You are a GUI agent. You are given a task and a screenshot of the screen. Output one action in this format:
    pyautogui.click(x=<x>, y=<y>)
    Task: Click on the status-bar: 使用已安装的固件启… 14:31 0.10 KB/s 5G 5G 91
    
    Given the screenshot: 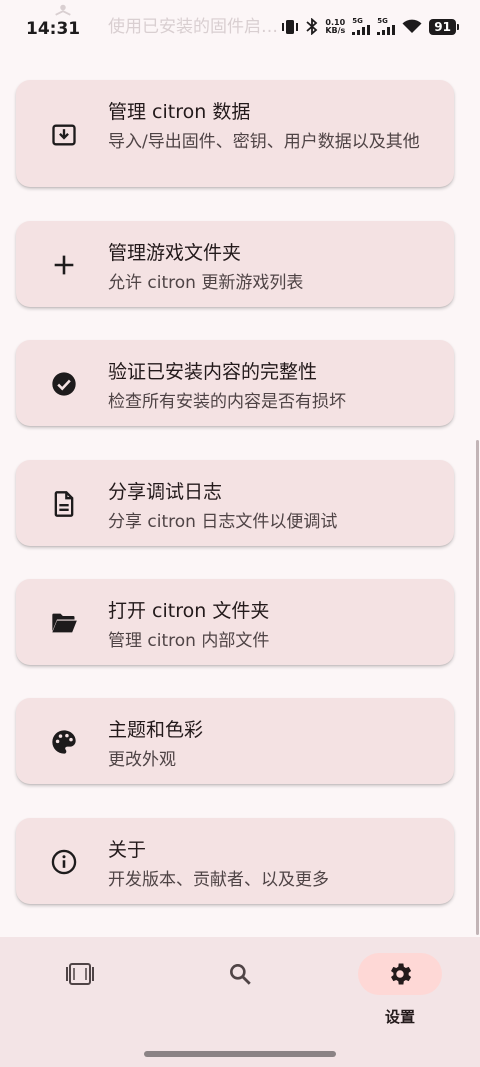 What is the action you would take?
    pyautogui.click(x=240, y=29)
    